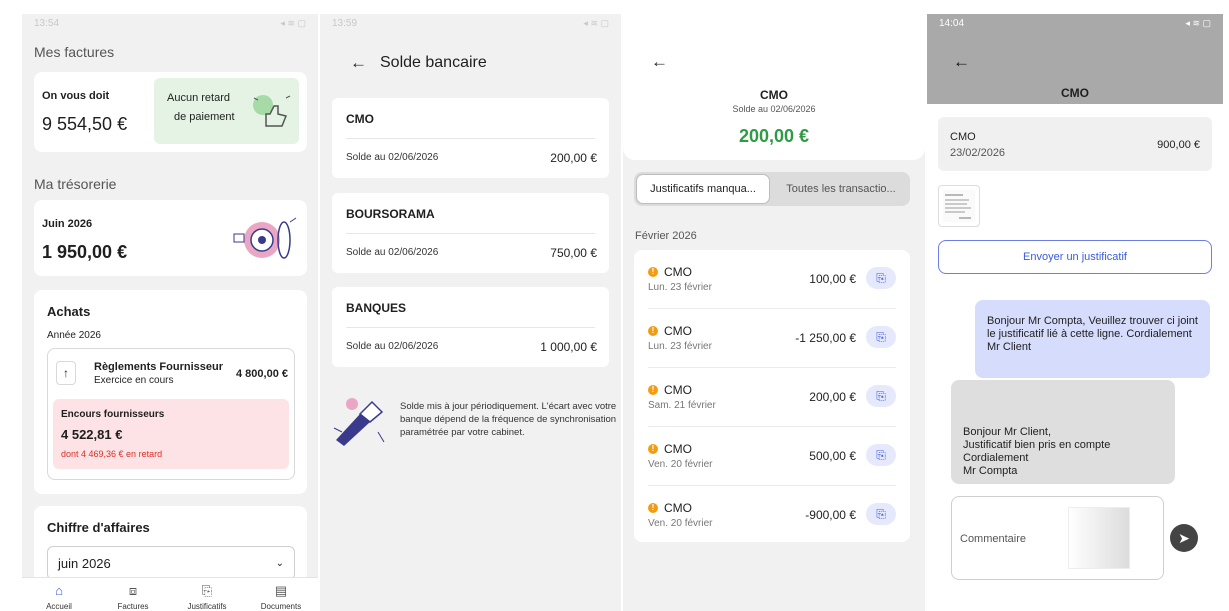  I want to click on outstanding-amount: 4 522,81 €, so click(92, 434).